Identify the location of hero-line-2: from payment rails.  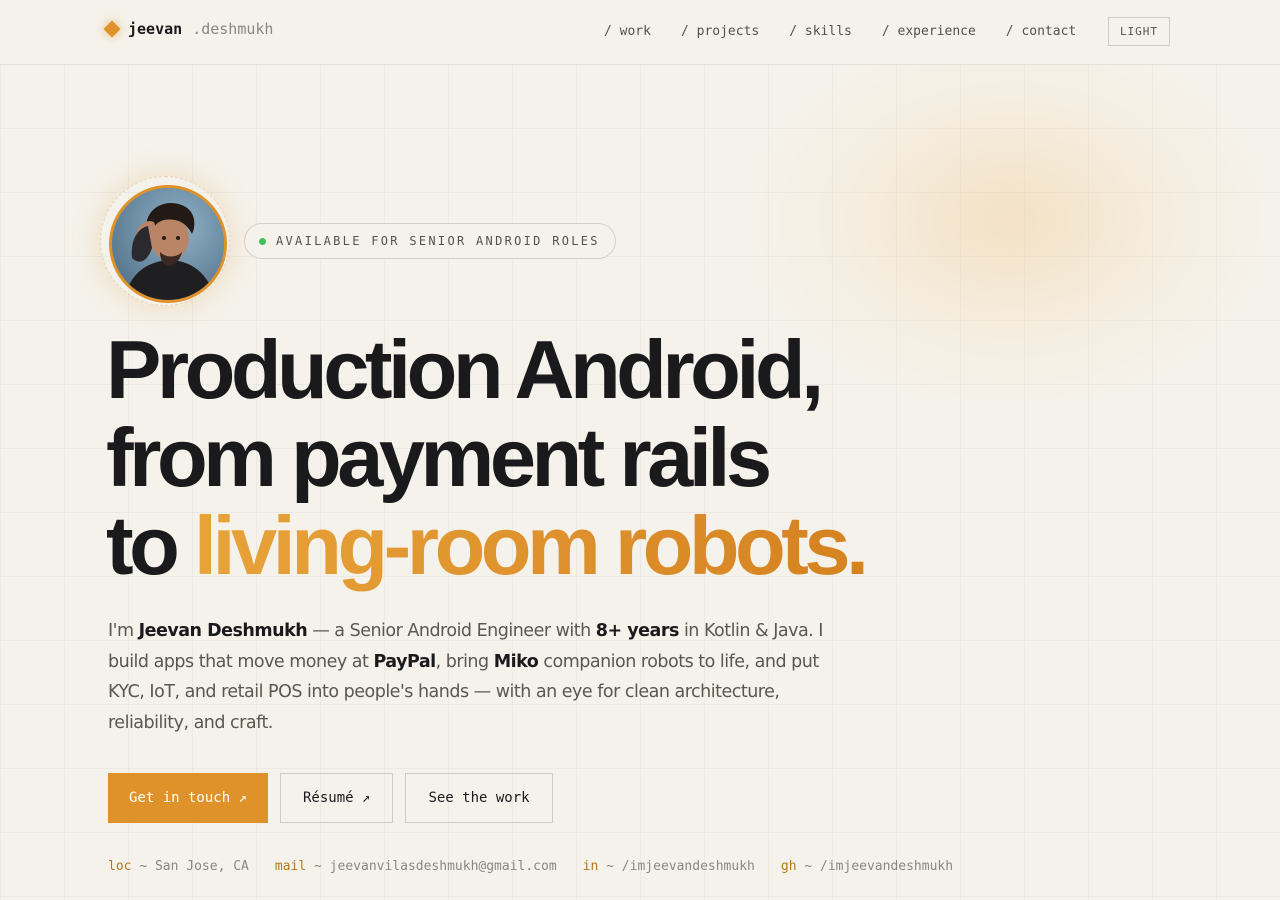
(439, 457).